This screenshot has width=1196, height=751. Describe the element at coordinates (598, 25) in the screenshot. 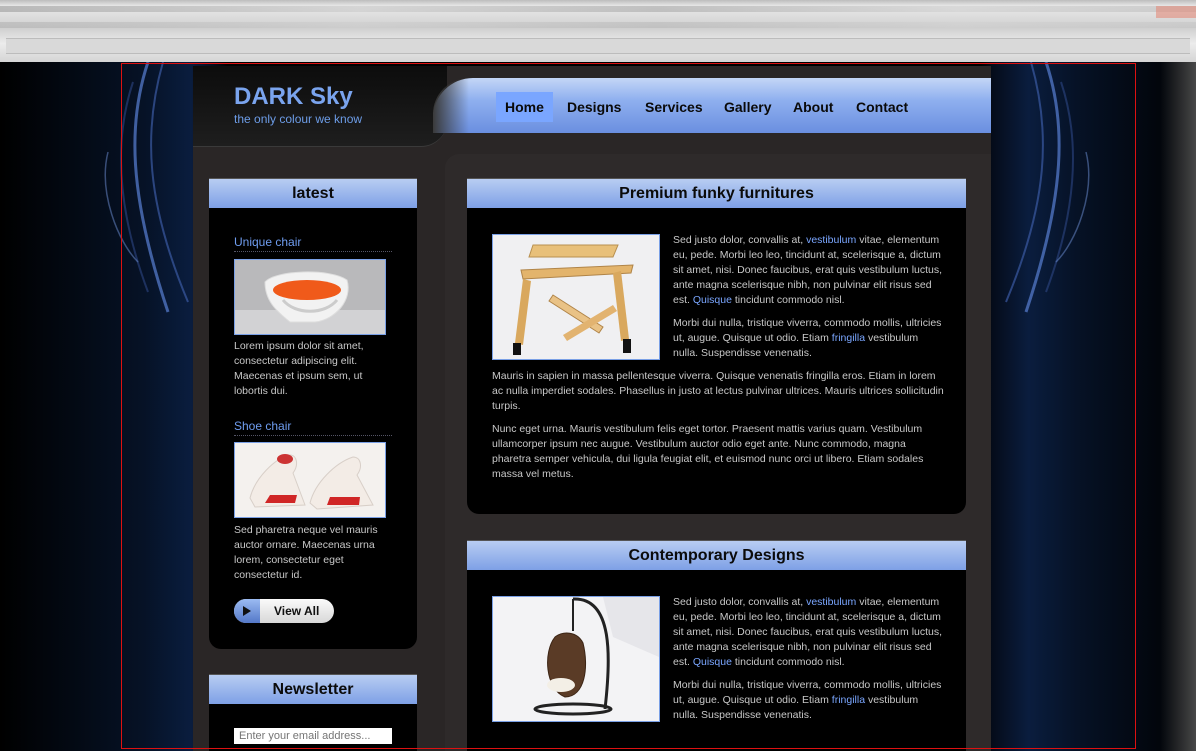

I see `browser-toolbar` at that location.